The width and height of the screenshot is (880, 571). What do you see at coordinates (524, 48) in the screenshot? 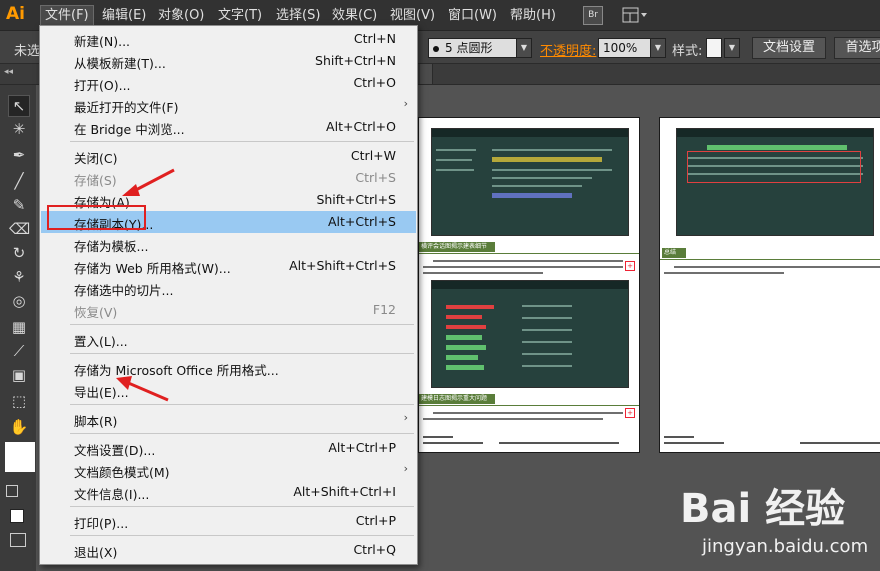
I see `stroke-dropdown-caret-icon: ▼` at bounding box center [524, 48].